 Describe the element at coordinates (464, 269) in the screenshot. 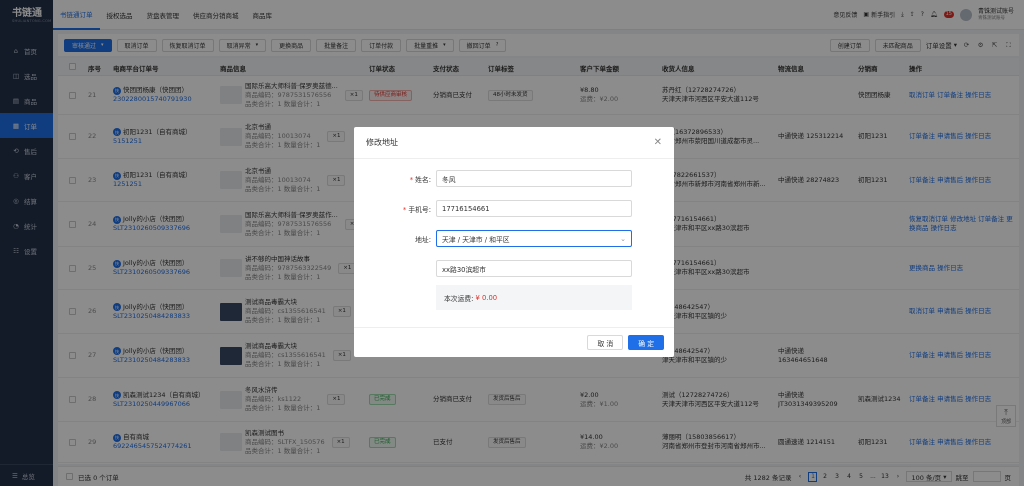

I see `detail-value: xx路30滨超市` at that location.